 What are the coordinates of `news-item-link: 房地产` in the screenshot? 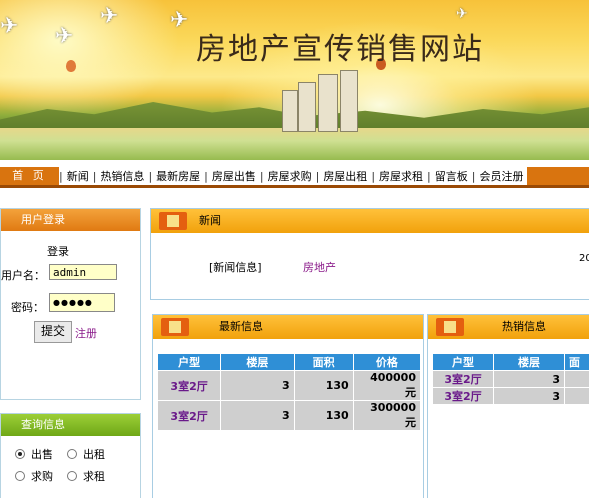 It's located at (319, 267).